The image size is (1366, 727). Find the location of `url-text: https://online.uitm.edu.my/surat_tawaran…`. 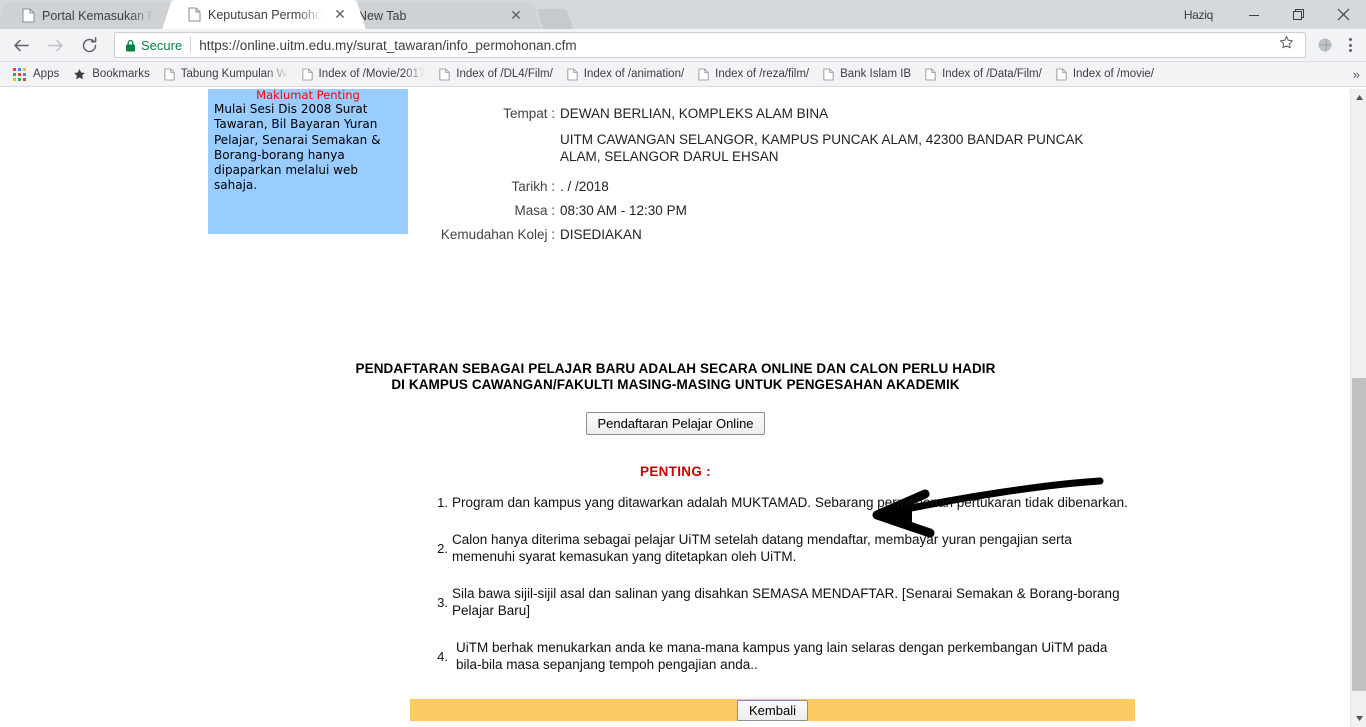

url-text: https://online.uitm.edu.my/surat_tawaran… is located at coordinates (387, 45).